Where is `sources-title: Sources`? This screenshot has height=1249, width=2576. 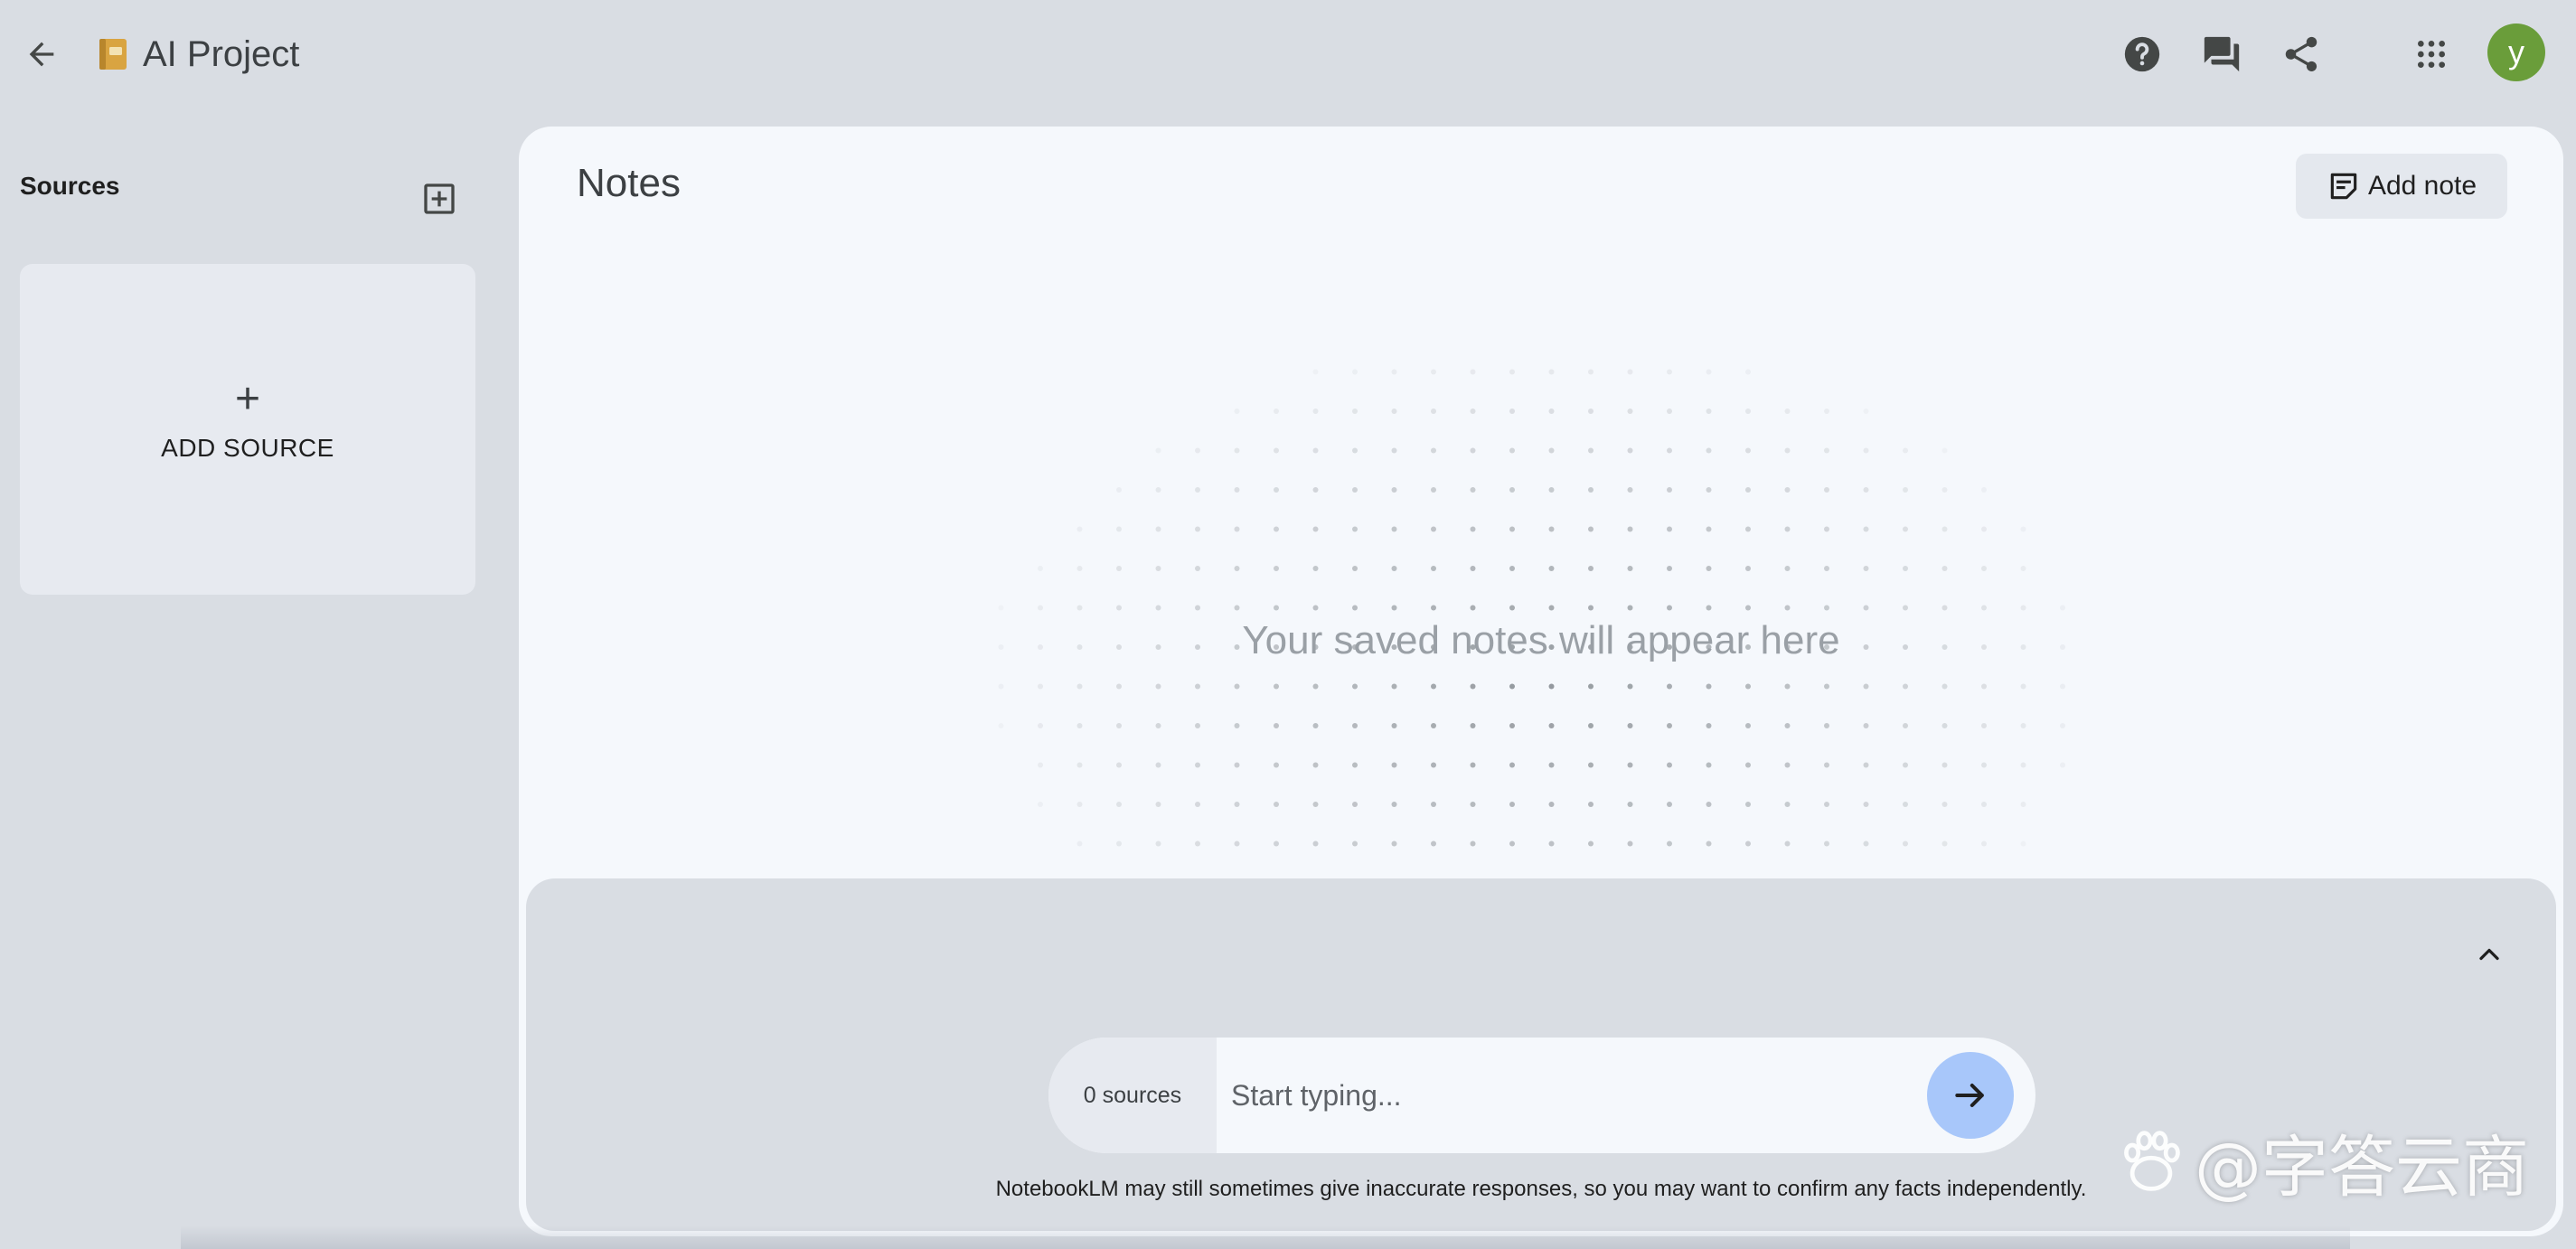
sources-title: Sources is located at coordinates (70, 186).